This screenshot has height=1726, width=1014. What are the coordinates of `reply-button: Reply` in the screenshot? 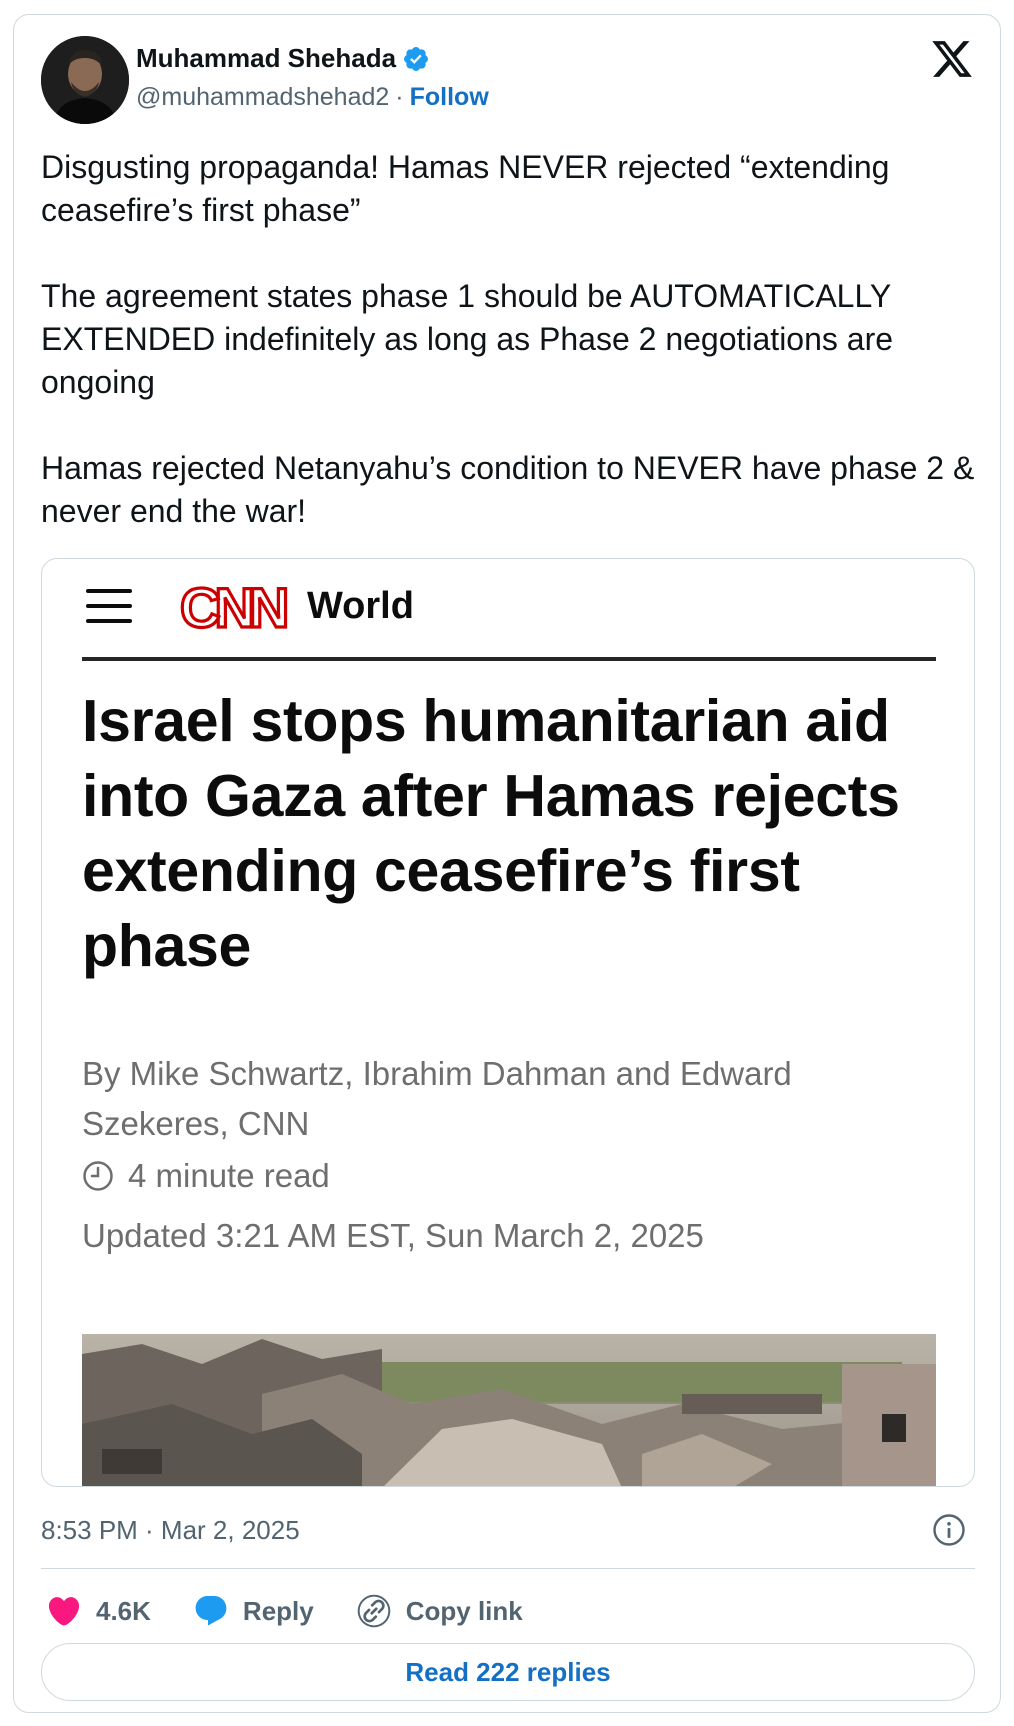 It's located at (253, 1611).